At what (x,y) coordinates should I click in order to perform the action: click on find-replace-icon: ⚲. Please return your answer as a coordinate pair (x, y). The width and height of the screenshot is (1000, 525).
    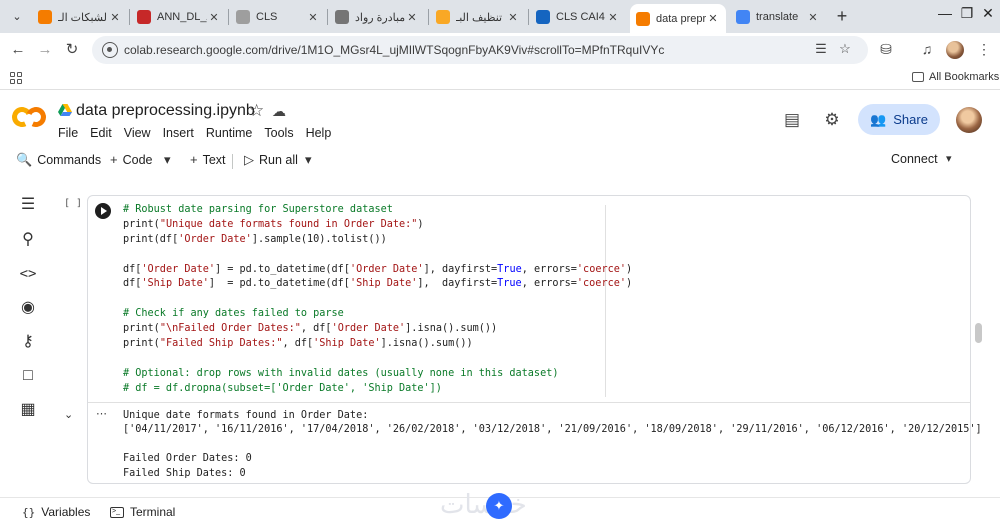
    Looking at the image, I should click on (28, 240).